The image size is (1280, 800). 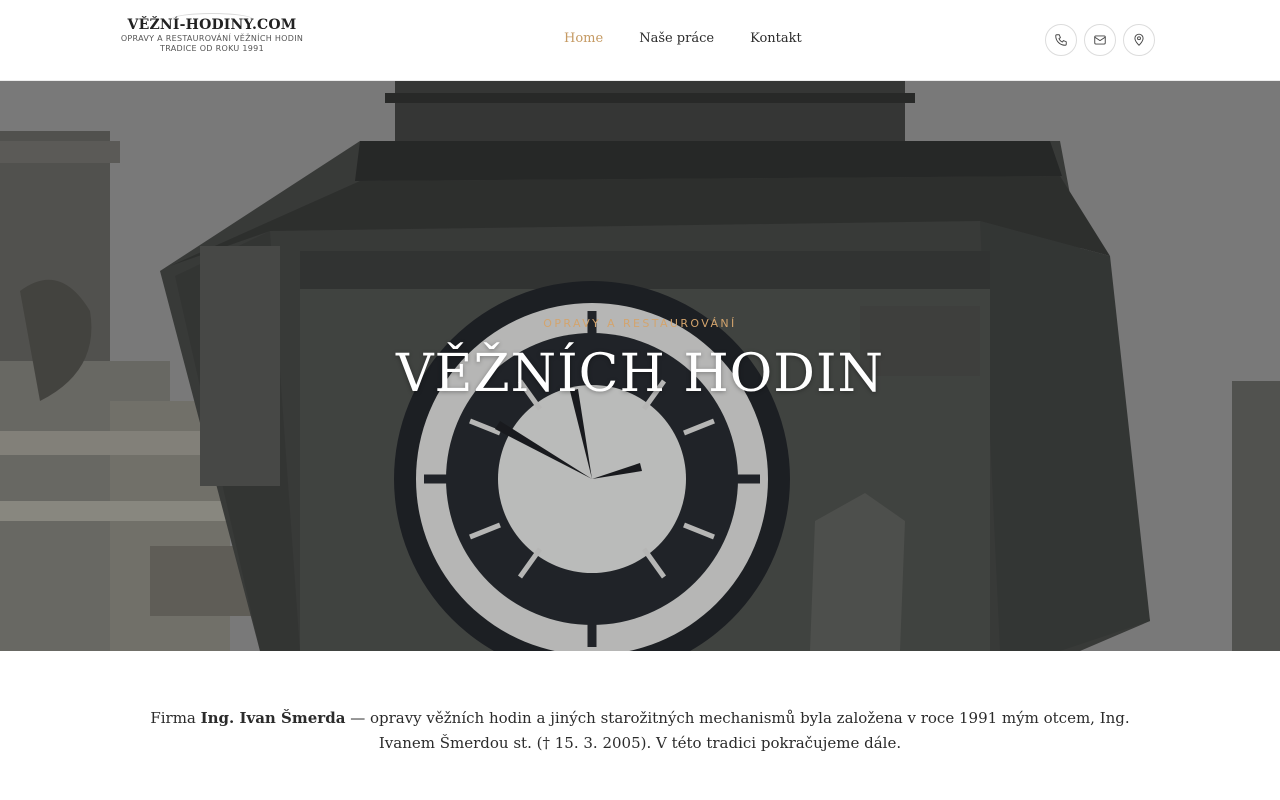 I want to click on logo-subtitle: OPRAVY A RESTAUROVÁNÍ VĚŽNÍCH HODIN, so click(x=212, y=38).